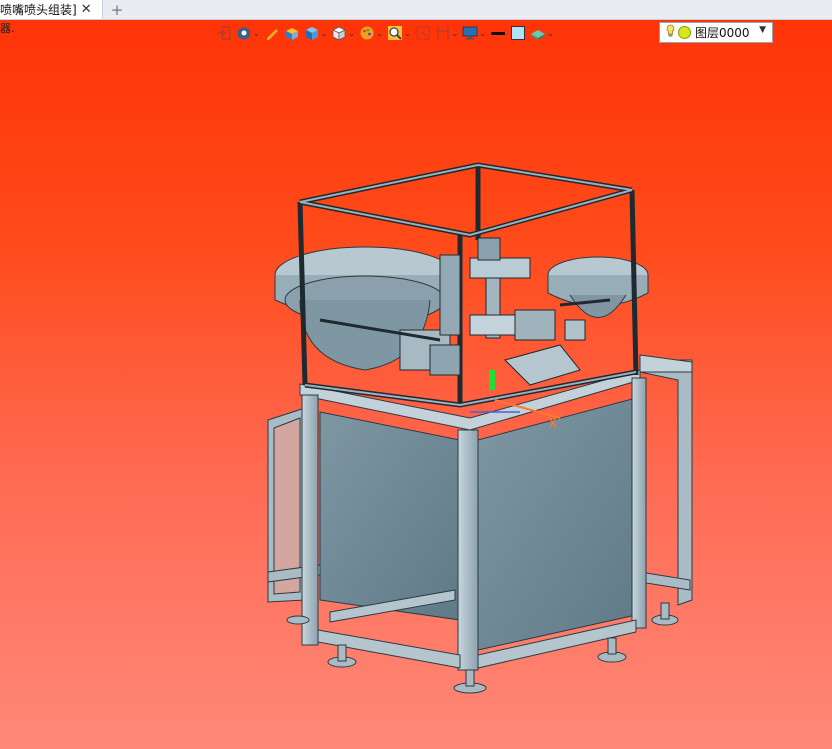 This screenshot has height=749, width=832. I want to click on front-right-panel, so click(557, 524).